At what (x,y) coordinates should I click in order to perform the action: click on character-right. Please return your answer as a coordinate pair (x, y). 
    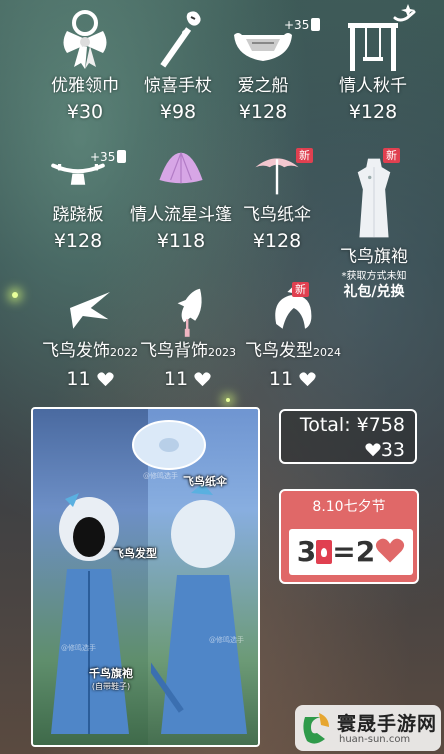
    Looking at the image, I should click on (199, 608).